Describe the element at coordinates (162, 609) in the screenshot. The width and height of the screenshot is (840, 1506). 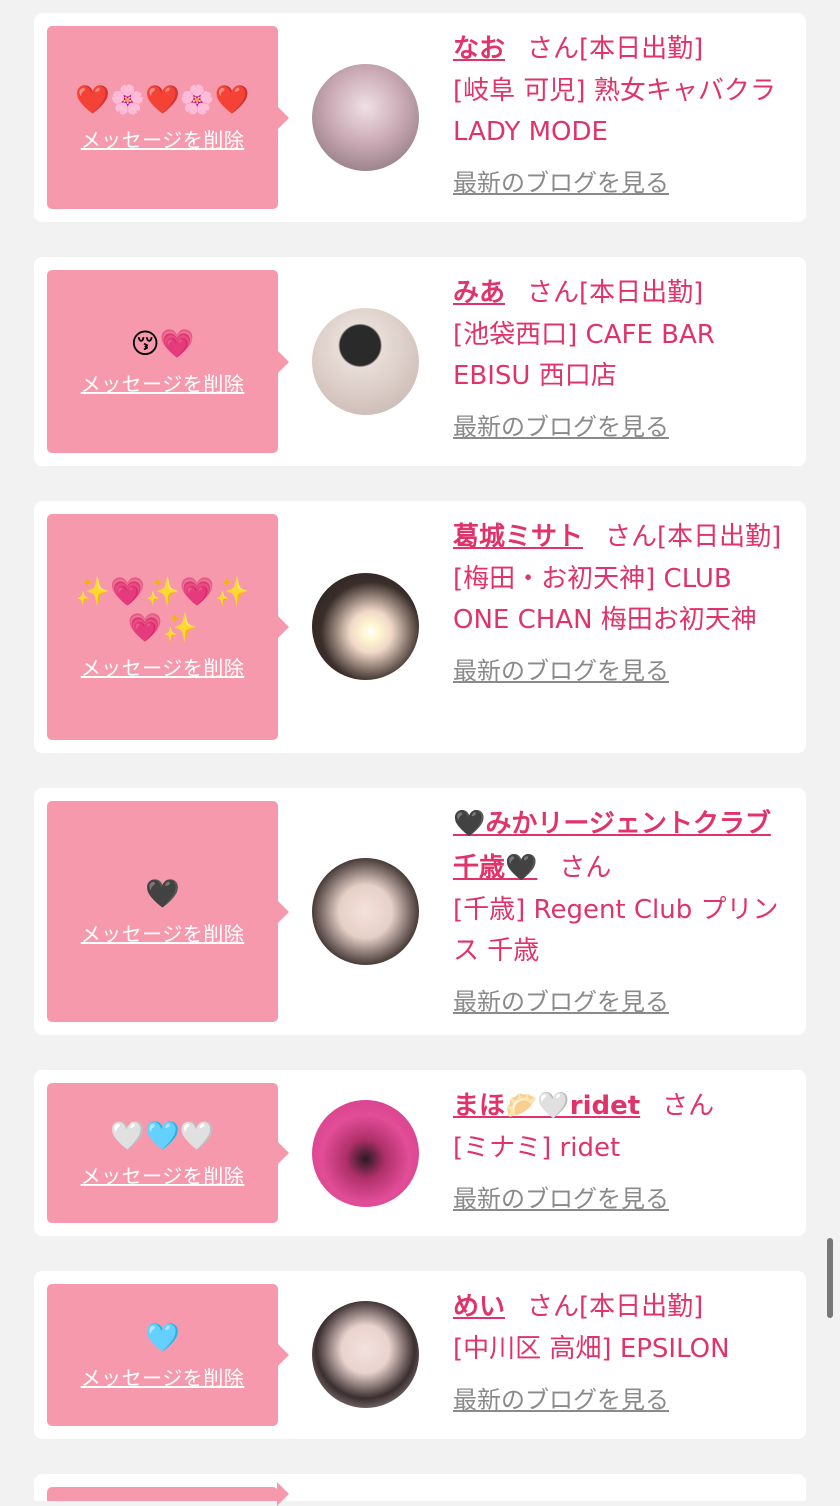
I see `message-text: ✨💗✨💗✨💗✨` at that location.